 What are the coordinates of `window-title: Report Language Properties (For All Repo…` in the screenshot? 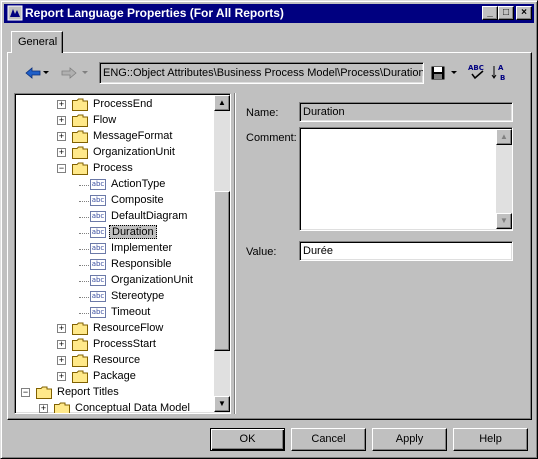 It's located at (154, 13).